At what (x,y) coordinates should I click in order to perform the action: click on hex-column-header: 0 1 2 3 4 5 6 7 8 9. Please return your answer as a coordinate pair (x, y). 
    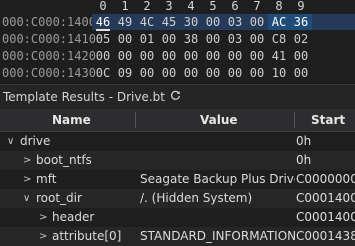
    Looking at the image, I should click on (223, 6).